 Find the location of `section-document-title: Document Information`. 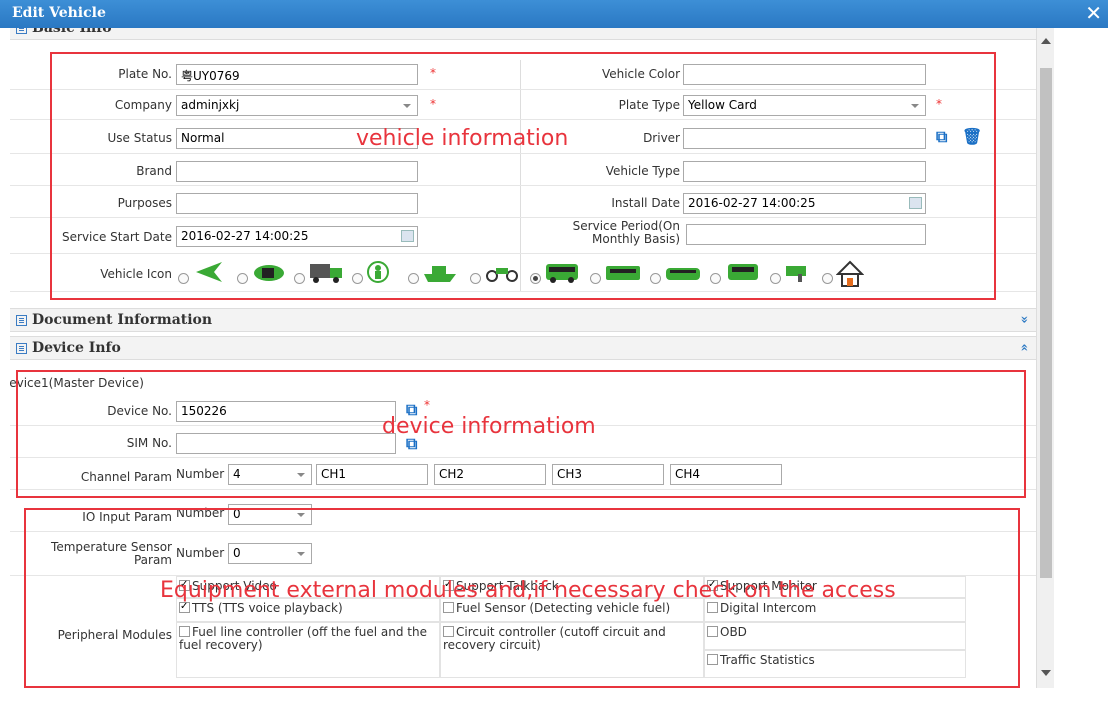

section-document-title: Document Information is located at coordinates (122, 320).